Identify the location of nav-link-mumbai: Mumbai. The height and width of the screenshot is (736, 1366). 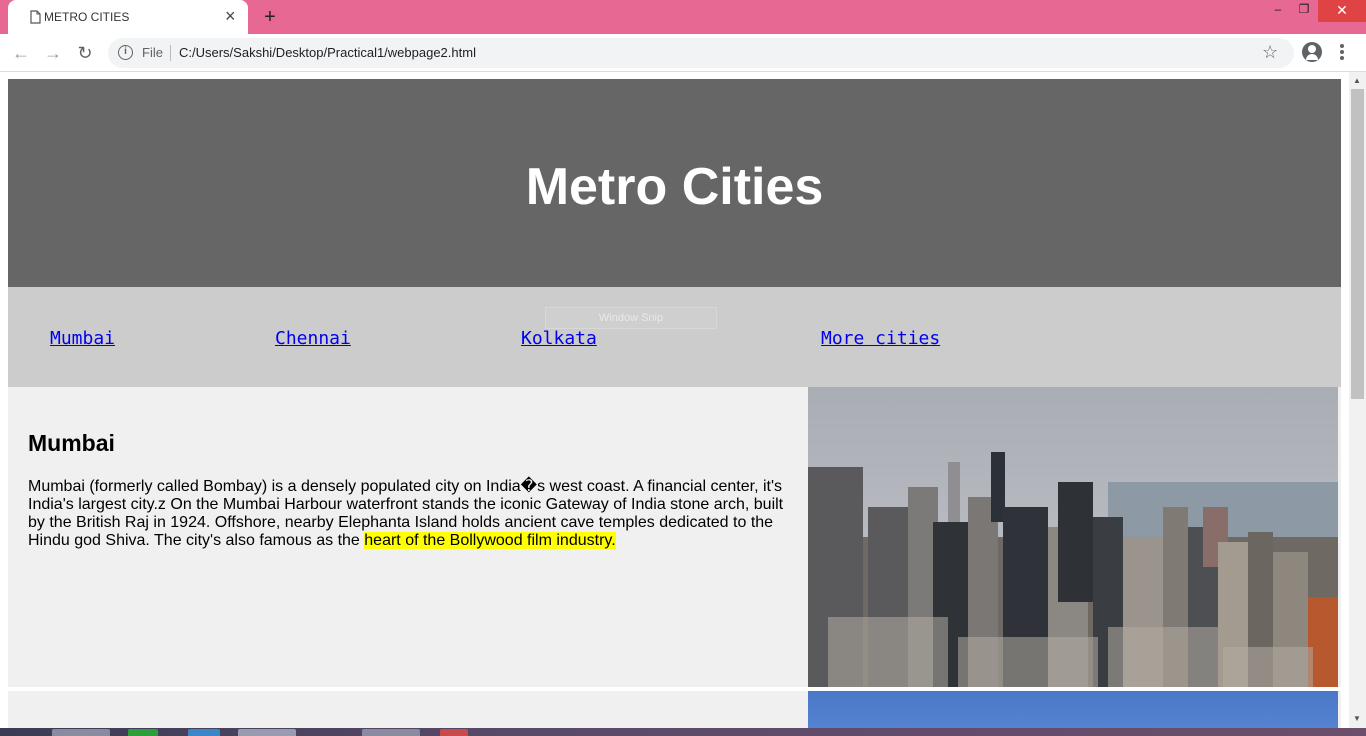
(82, 338).